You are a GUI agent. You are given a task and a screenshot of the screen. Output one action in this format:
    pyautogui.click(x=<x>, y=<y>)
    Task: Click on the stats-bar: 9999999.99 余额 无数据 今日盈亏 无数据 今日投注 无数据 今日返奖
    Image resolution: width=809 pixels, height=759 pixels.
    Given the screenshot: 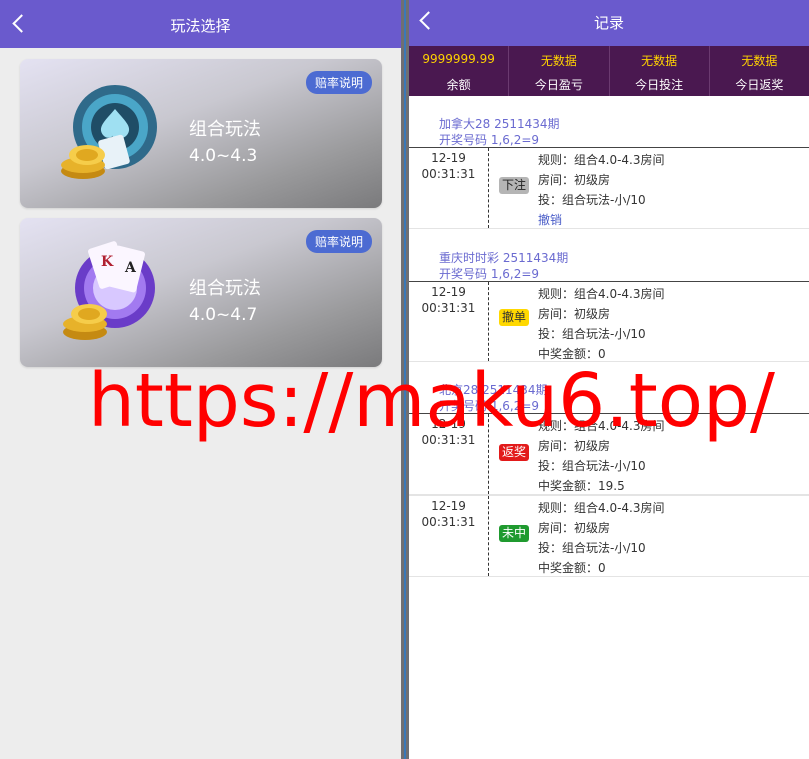 What is the action you would take?
    pyautogui.click(x=609, y=71)
    